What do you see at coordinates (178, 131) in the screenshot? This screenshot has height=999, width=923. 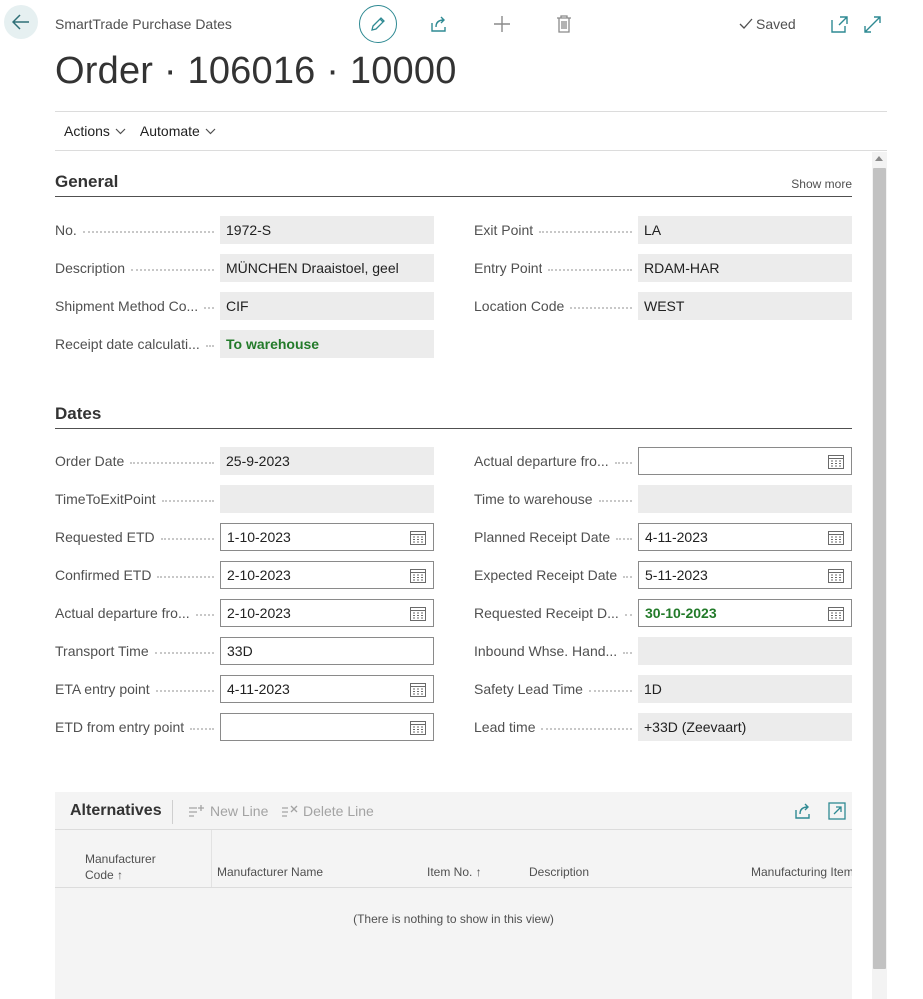 I see `menu-automate: Automate` at bounding box center [178, 131].